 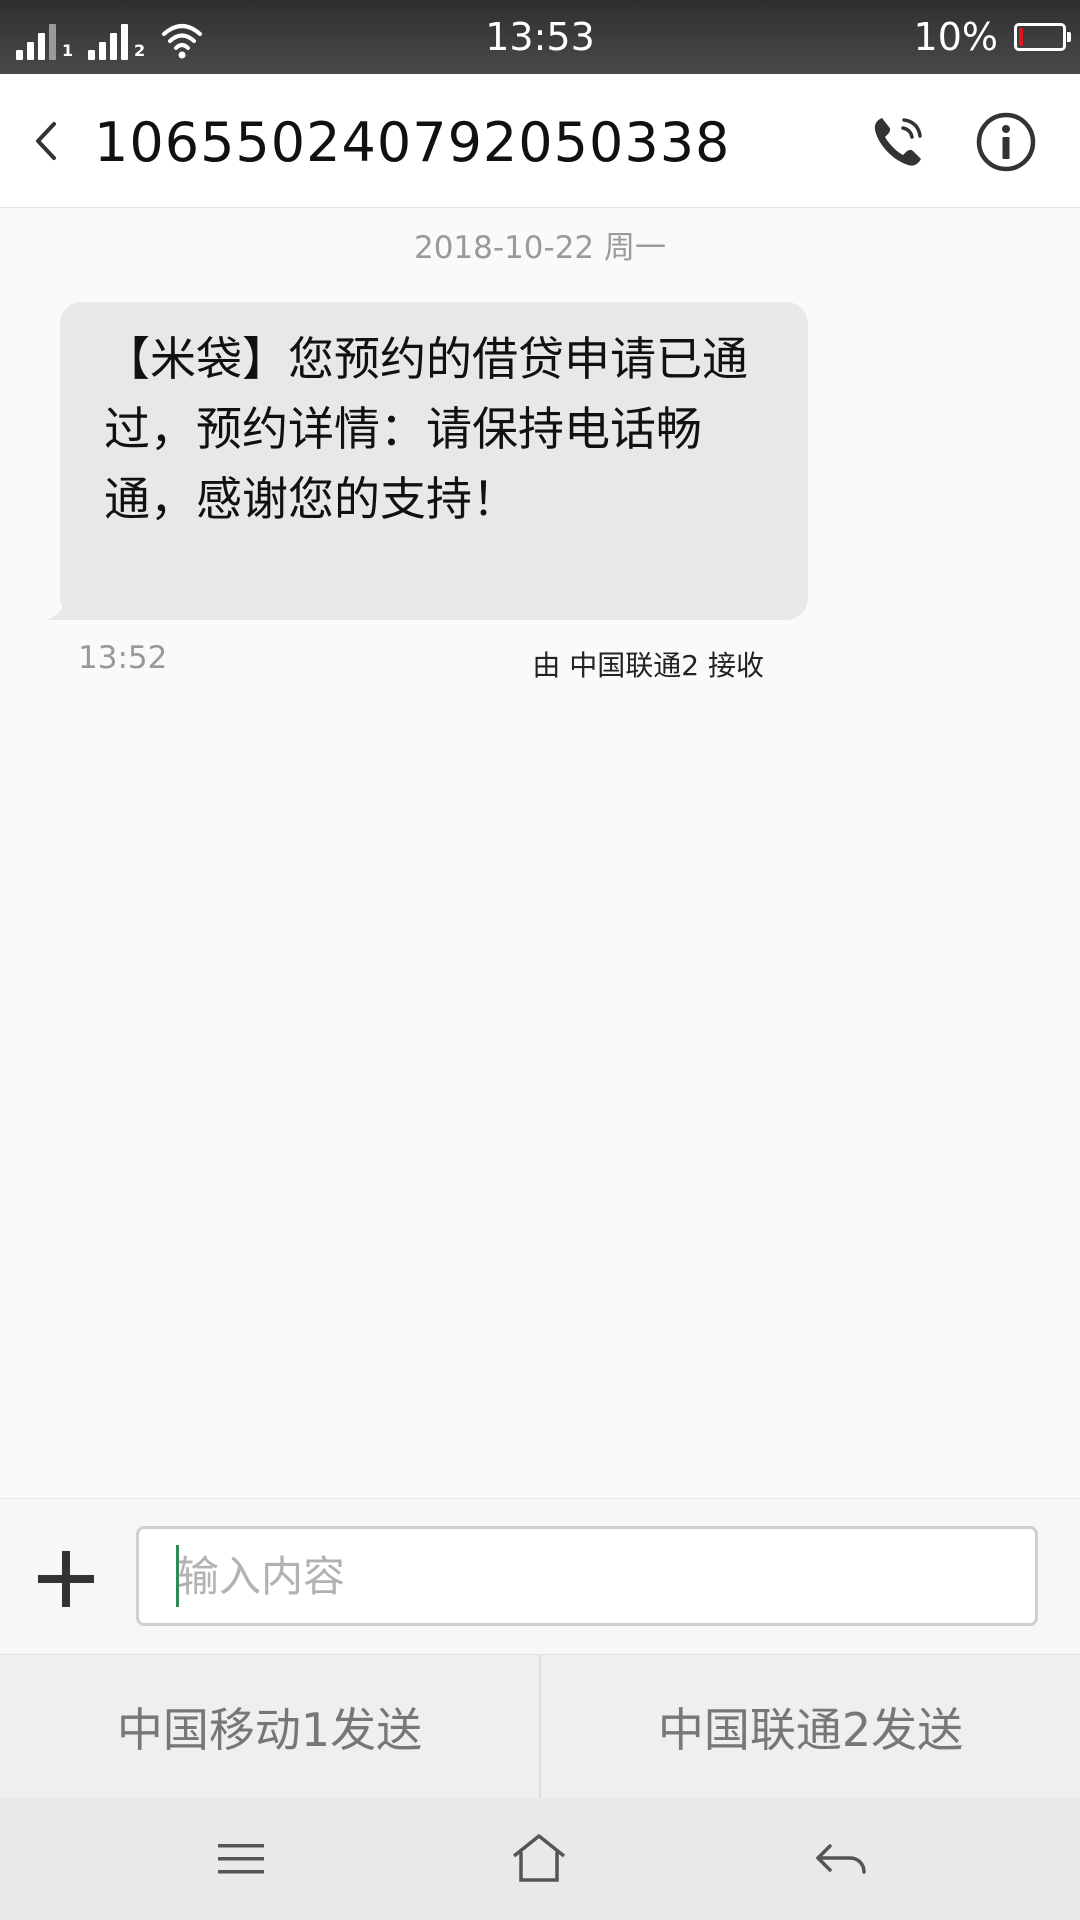 I want to click on home-icon, so click(x=539, y=1859).